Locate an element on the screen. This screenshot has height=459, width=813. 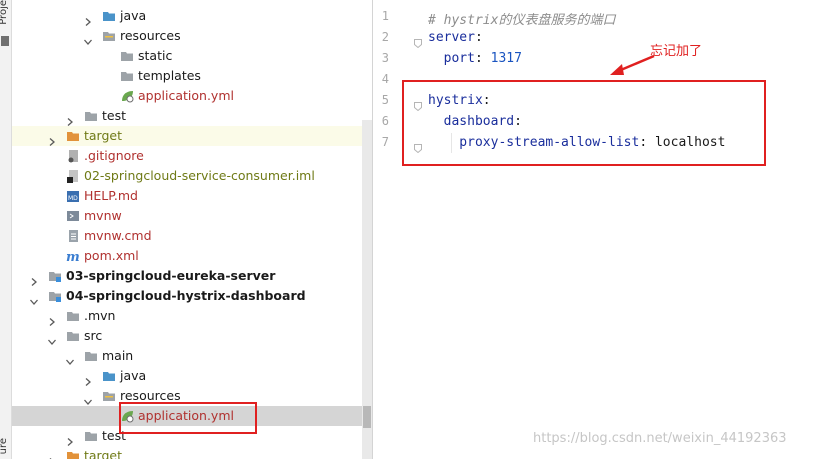
tree-item-label: application.yml is located at coordinates (186, 95).